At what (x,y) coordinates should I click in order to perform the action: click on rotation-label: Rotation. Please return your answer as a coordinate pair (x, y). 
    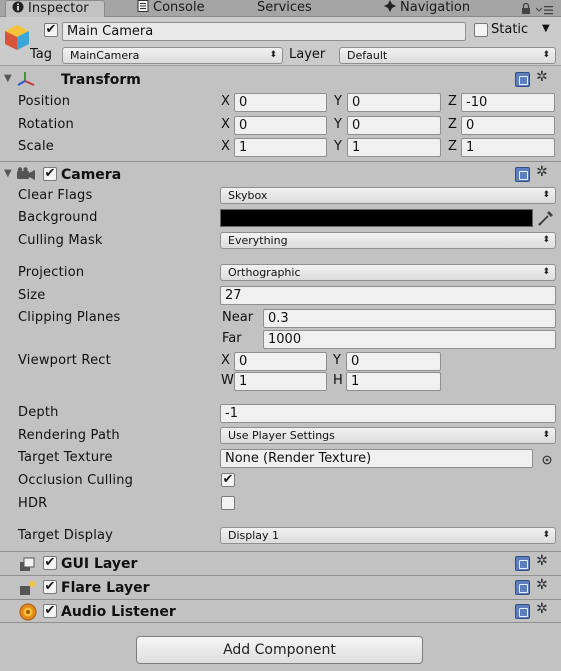
    Looking at the image, I should click on (46, 124).